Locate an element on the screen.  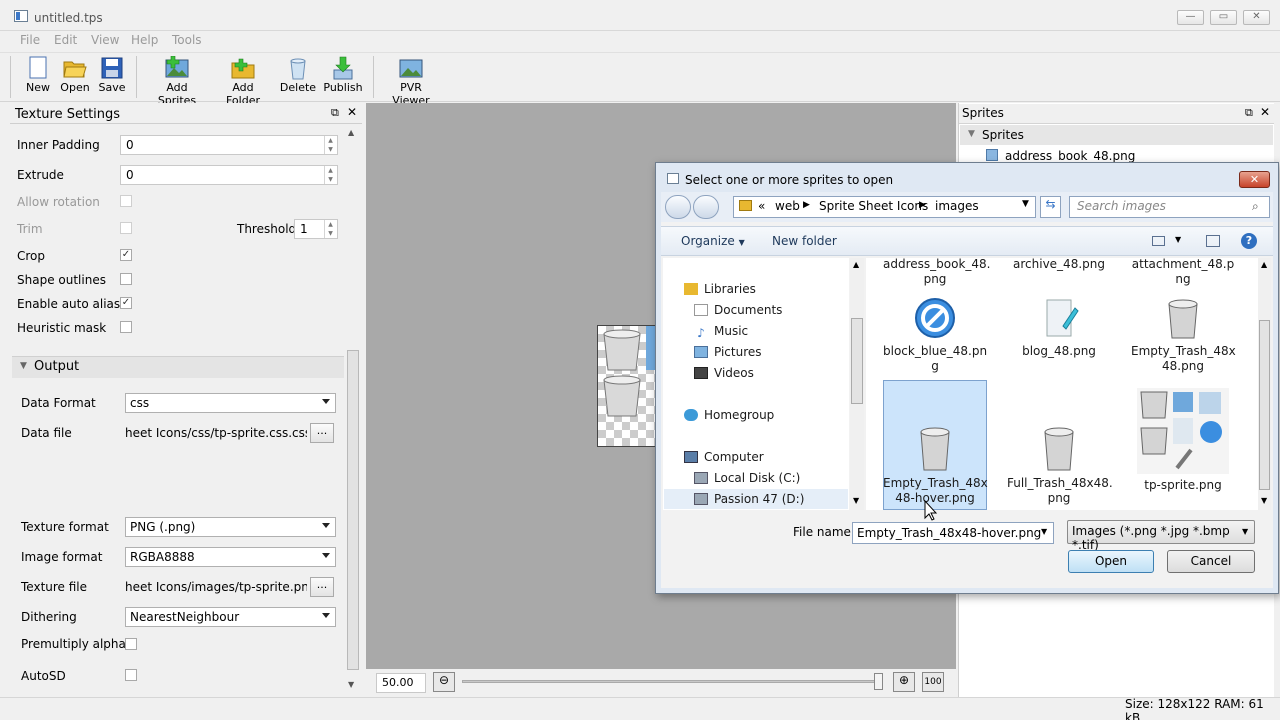
help-icon: ? is located at coordinates (1249, 241).